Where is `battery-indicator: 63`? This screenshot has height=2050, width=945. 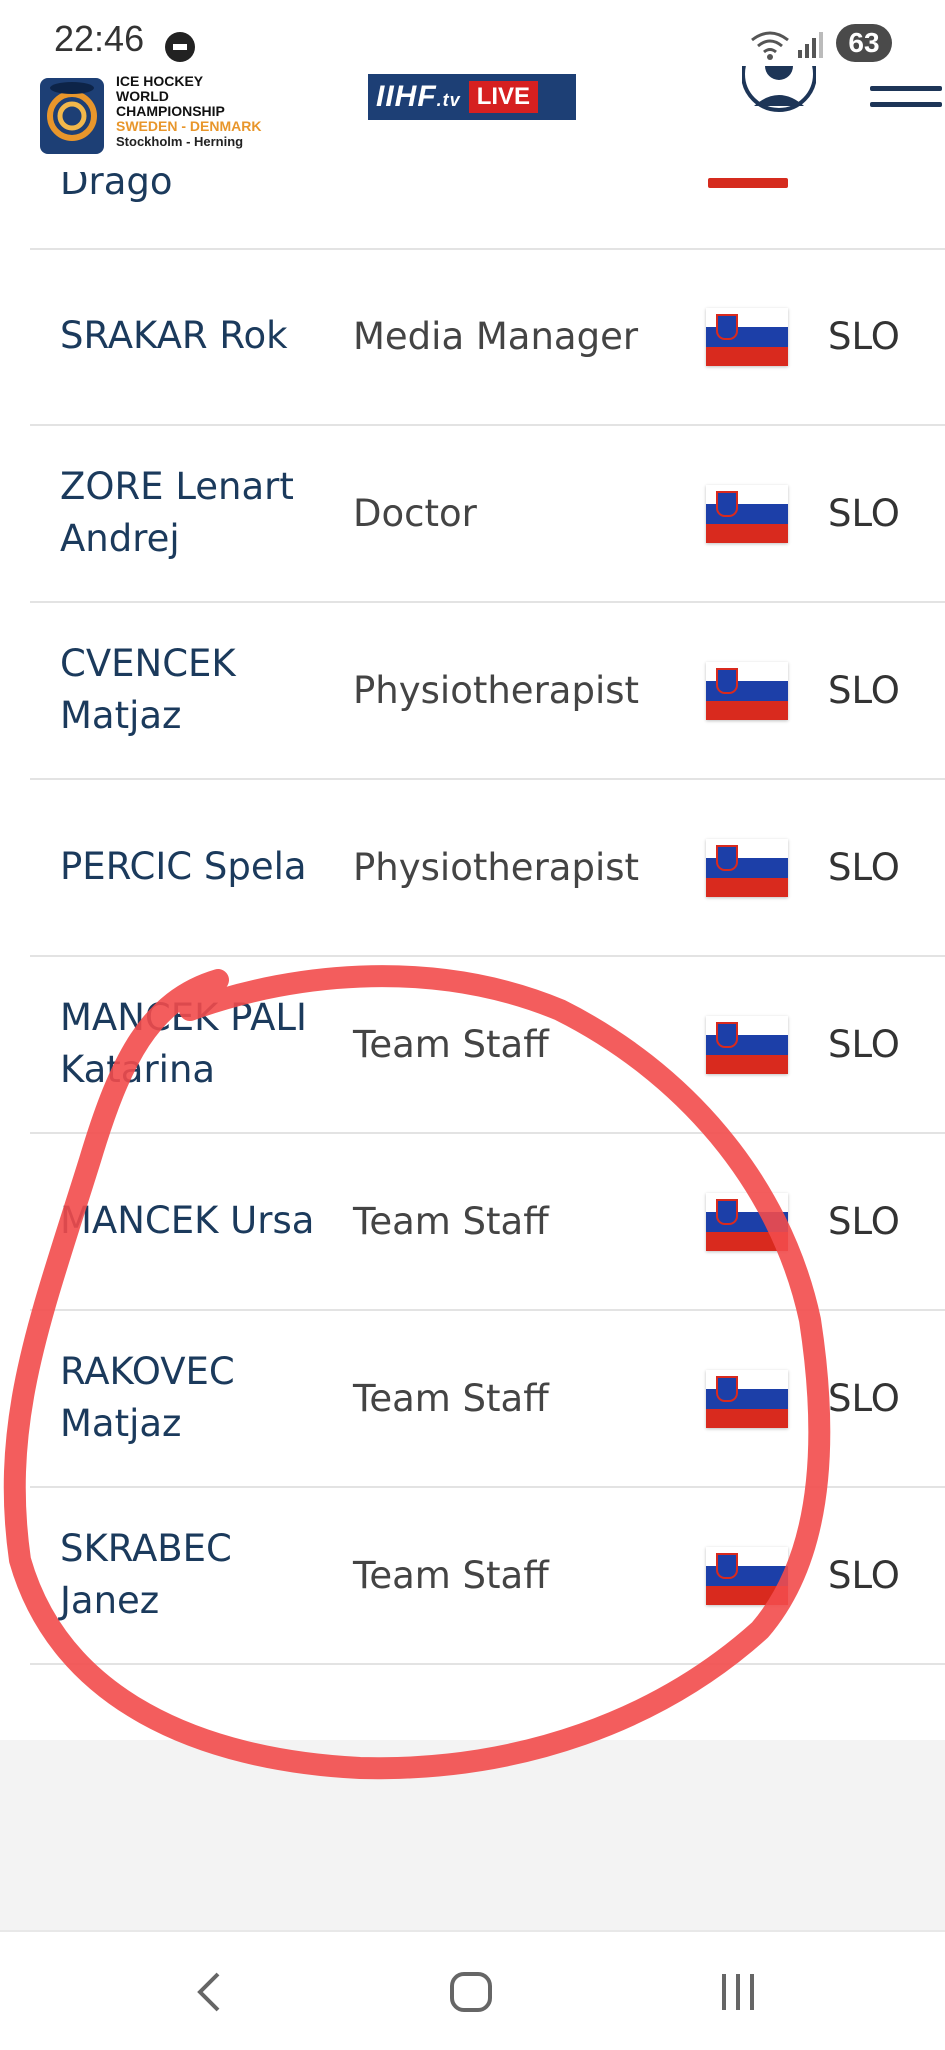
battery-indicator: 63 is located at coordinates (864, 43).